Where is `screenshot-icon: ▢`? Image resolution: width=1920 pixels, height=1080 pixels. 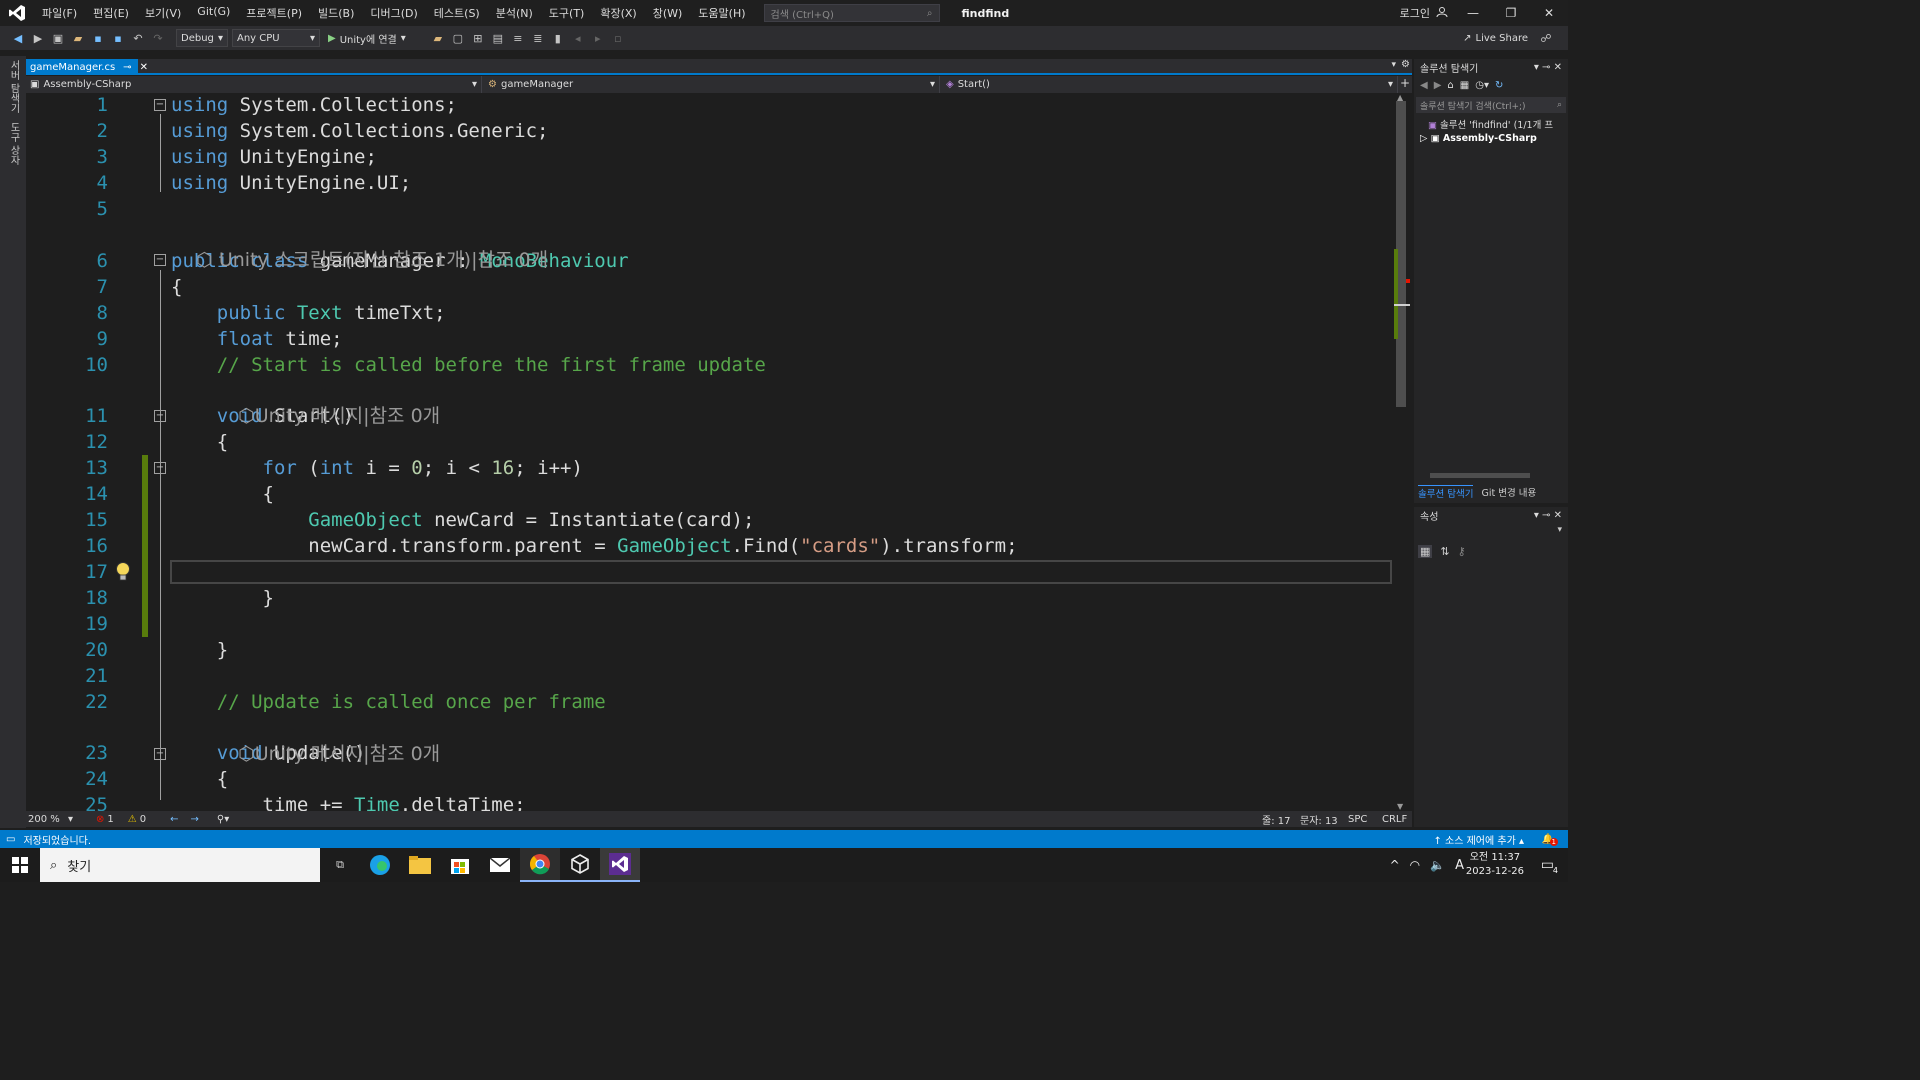
screenshot-icon: ▢ is located at coordinates (458, 38).